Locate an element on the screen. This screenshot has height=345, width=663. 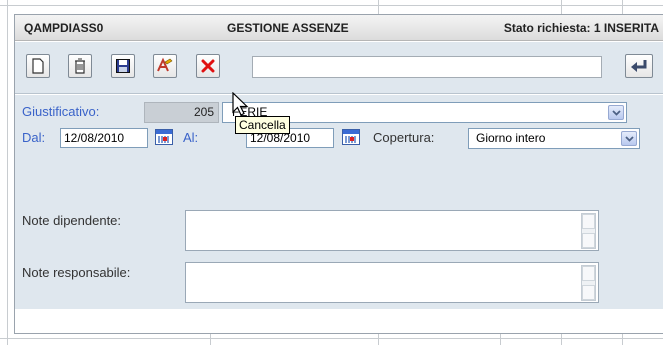
program-code: QAMPDIASS0 is located at coordinates (64, 28).